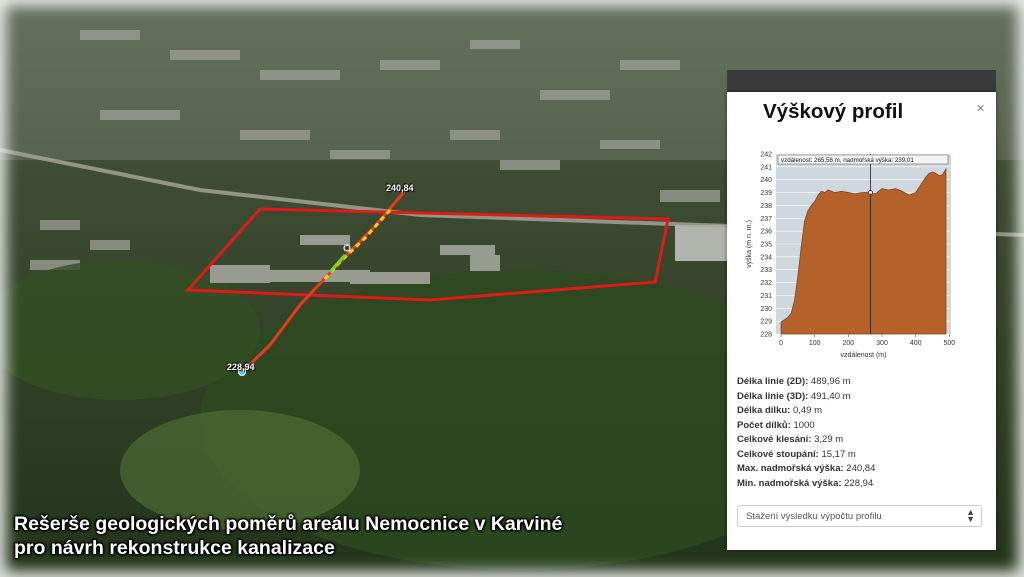 The width and height of the screenshot is (1024, 577). Describe the element at coordinates (749, 244) in the screenshot. I see `y-axis-label: výška (m n. m.)` at that location.